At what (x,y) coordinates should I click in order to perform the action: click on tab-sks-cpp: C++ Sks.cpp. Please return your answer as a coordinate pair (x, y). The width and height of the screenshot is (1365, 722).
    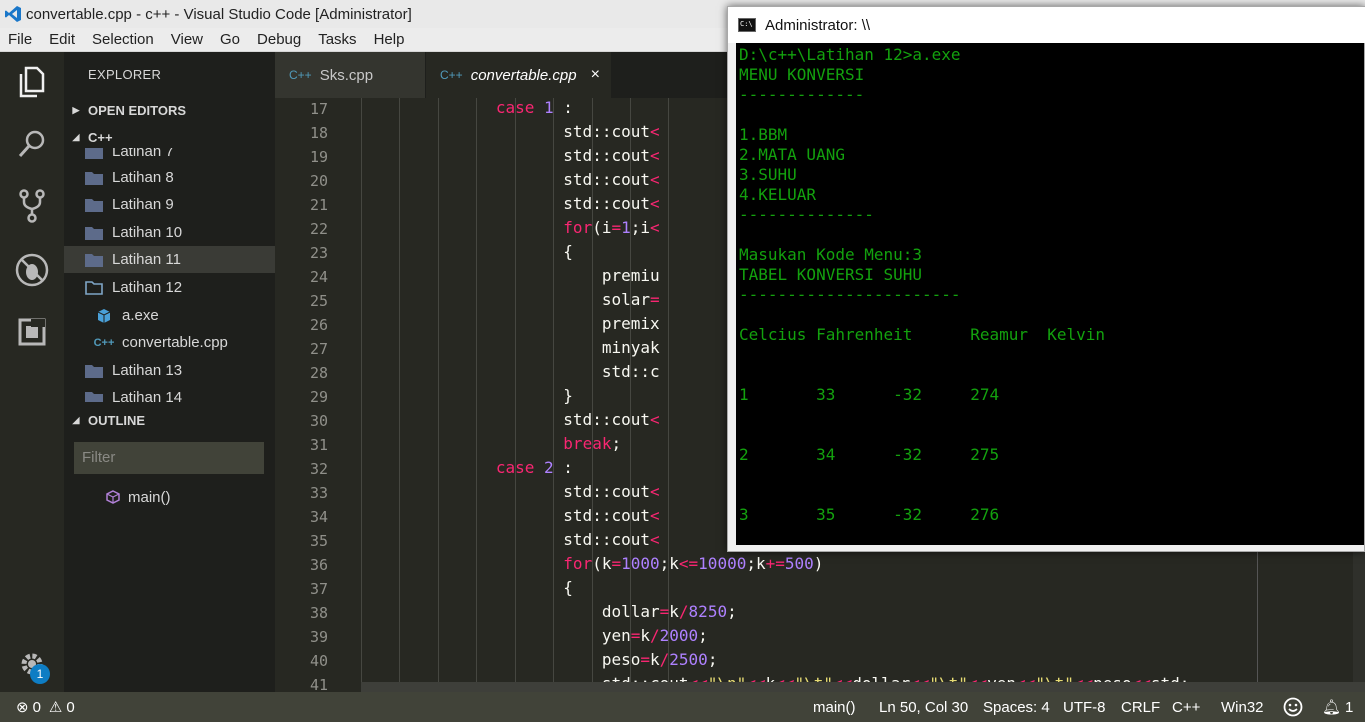
    Looking at the image, I should click on (350, 75).